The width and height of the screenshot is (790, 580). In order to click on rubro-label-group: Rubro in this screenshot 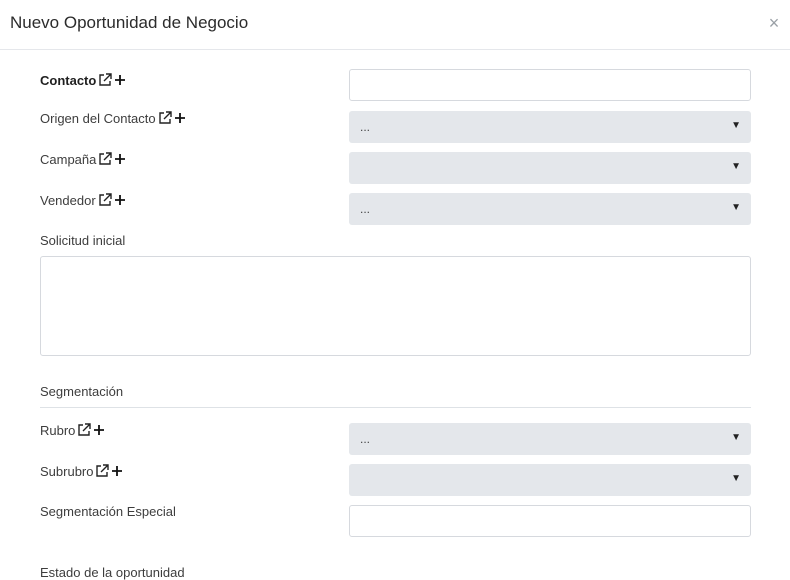, I will do `click(72, 430)`.